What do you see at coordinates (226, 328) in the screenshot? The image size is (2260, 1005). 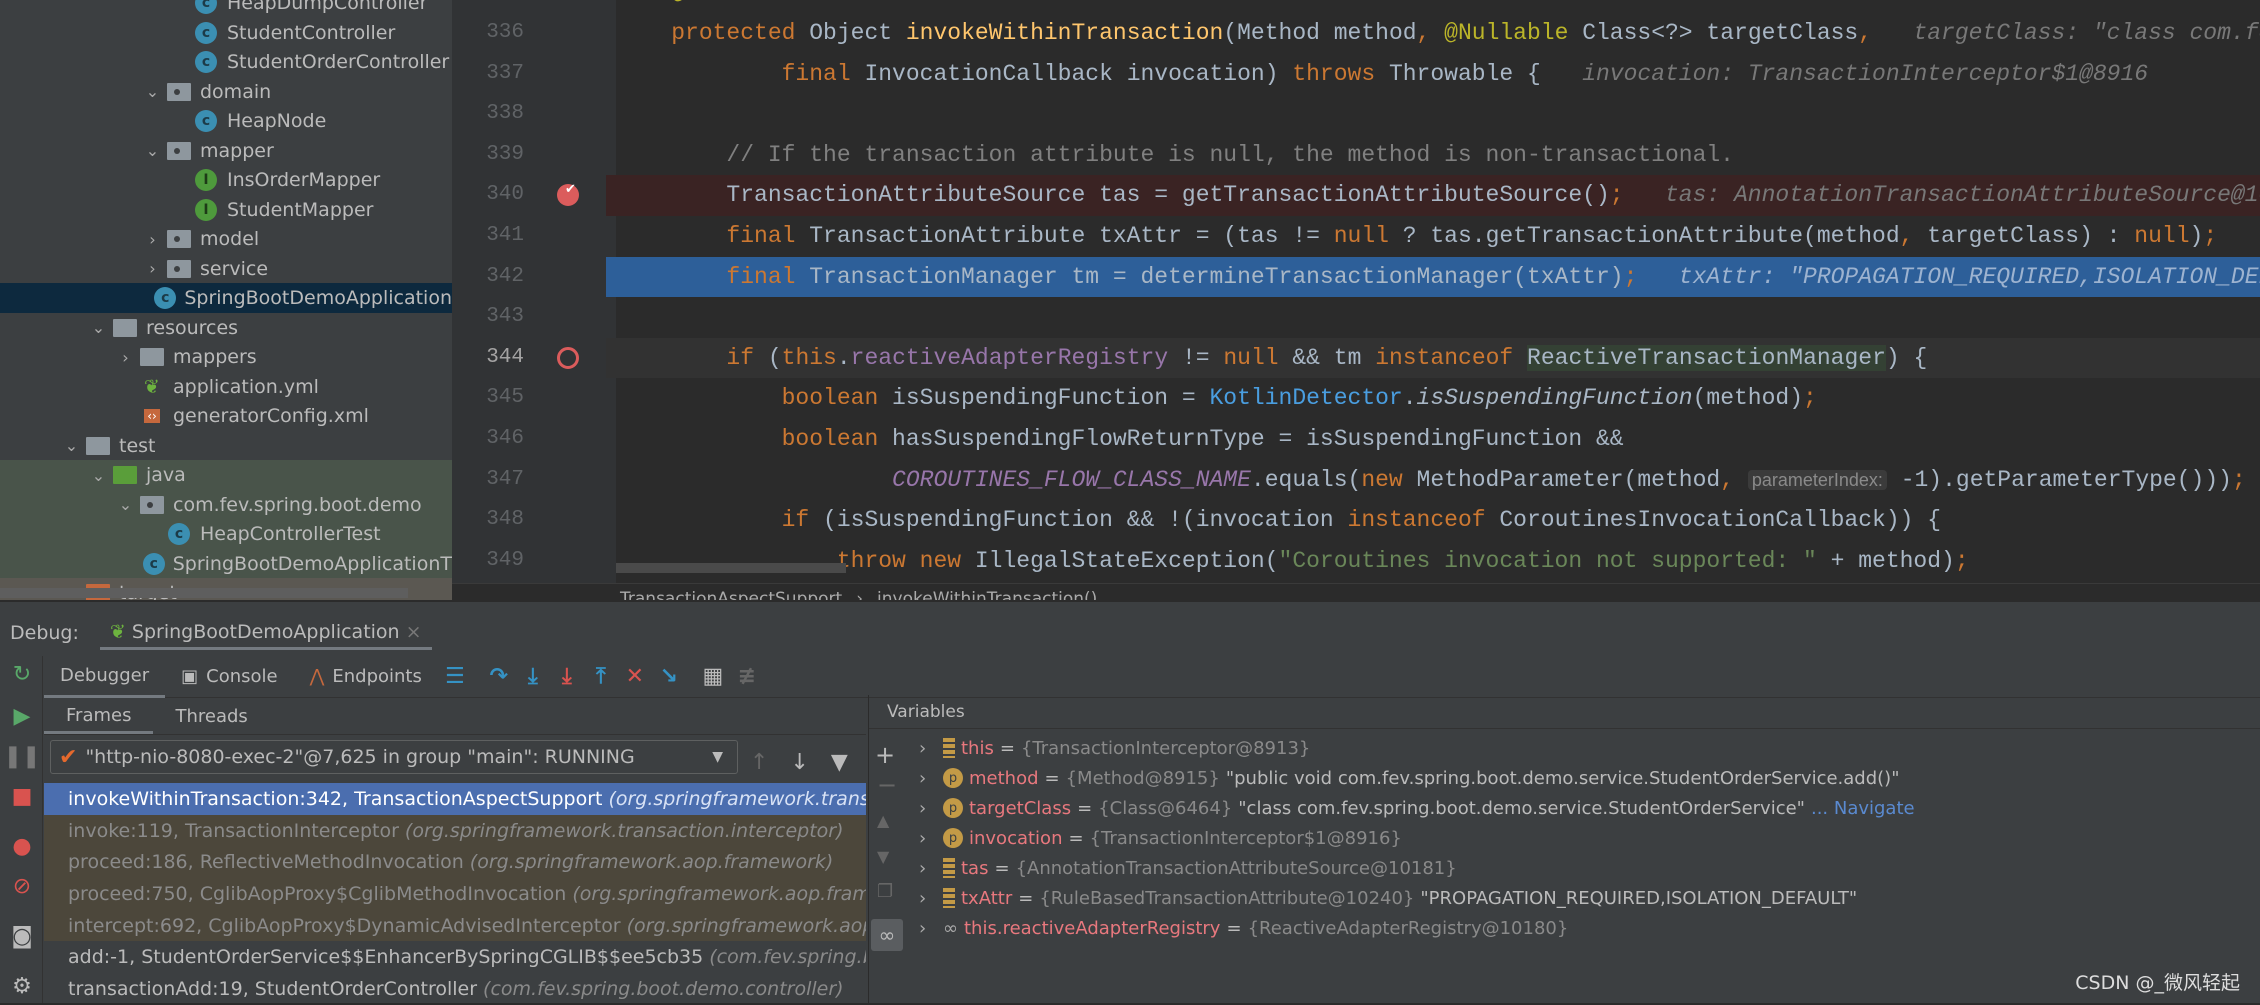 I see `tree-item: ⌄ resources` at bounding box center [226, 328].